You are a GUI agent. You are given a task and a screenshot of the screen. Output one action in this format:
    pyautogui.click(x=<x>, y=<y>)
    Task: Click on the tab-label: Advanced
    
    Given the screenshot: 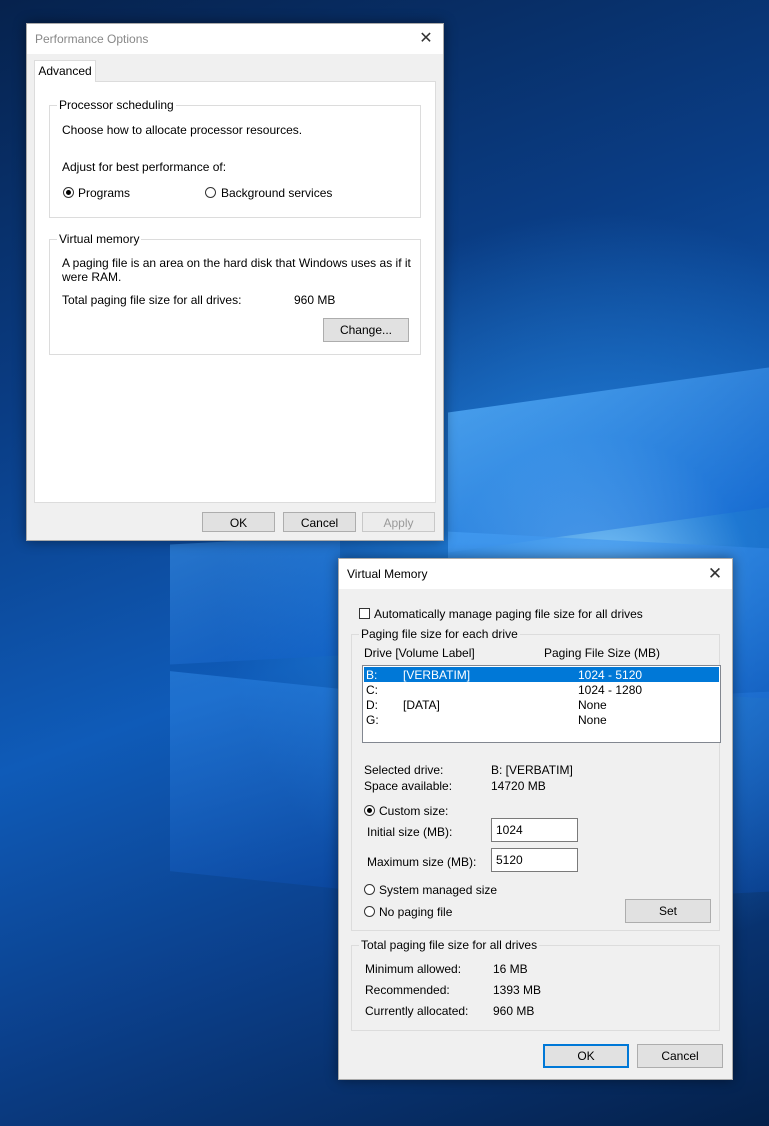 What is the action you would take?
    pyautogui.click(x=65, y=71)
    